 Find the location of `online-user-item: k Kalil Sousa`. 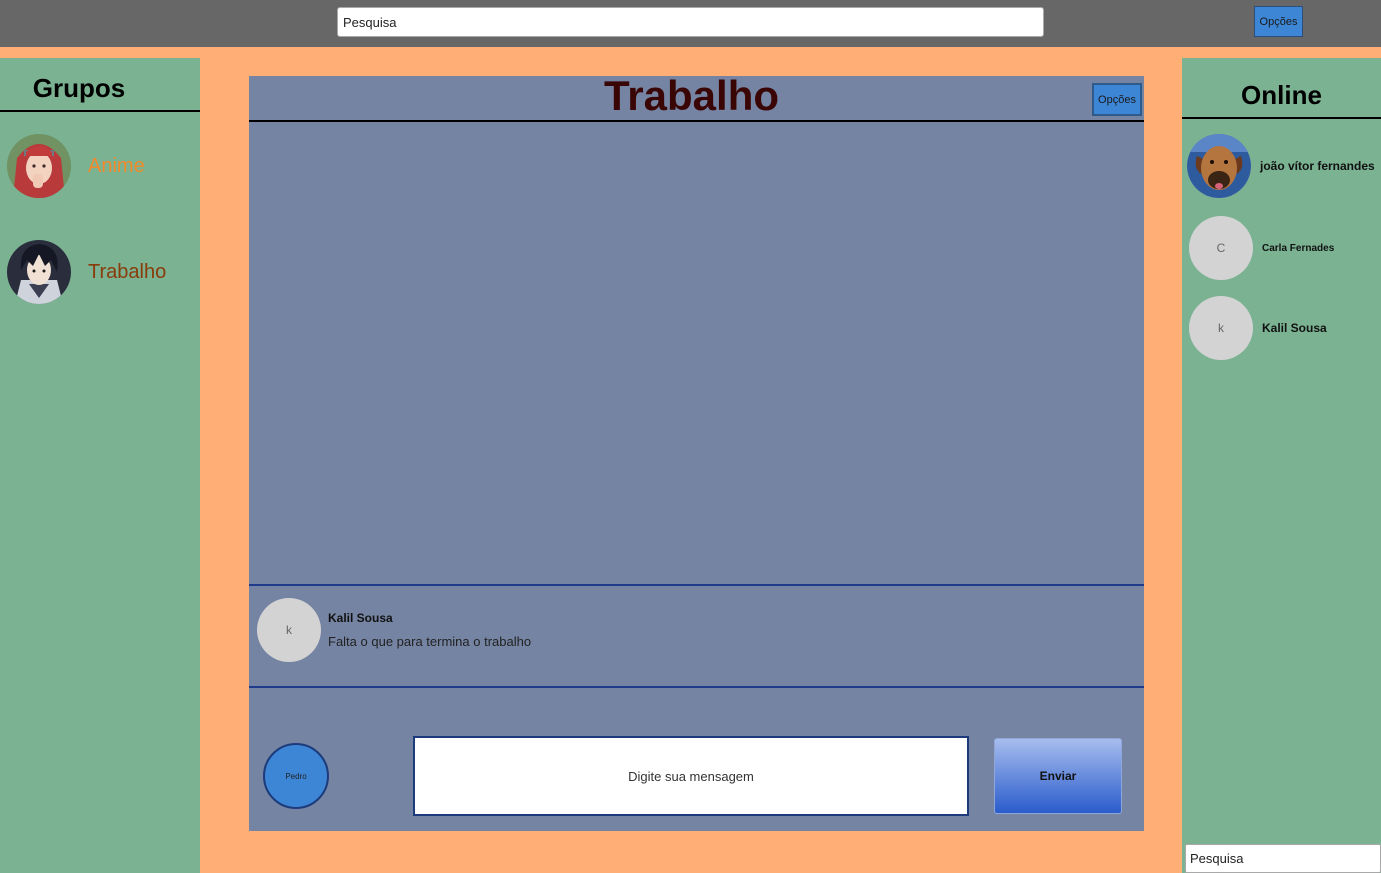

online-user-item: k Kalil Sousa is located at coordinates (1285, 328).